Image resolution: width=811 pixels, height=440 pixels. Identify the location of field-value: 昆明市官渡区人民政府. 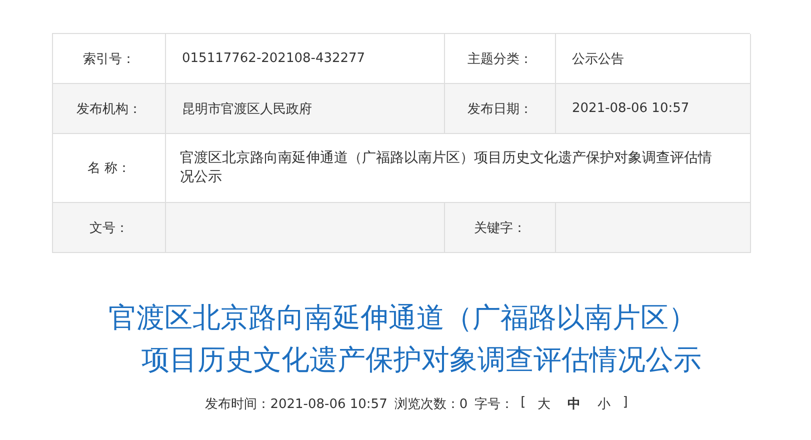
(305, 109).